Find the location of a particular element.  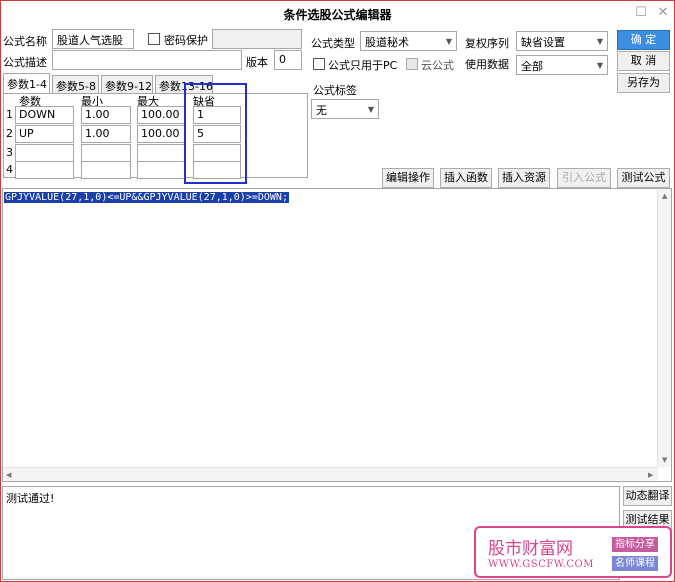

watermark-logo: 股市财富网 WWW.GSCFW.COM 指标分享 名师课程 is located at coordinates (573, 552).